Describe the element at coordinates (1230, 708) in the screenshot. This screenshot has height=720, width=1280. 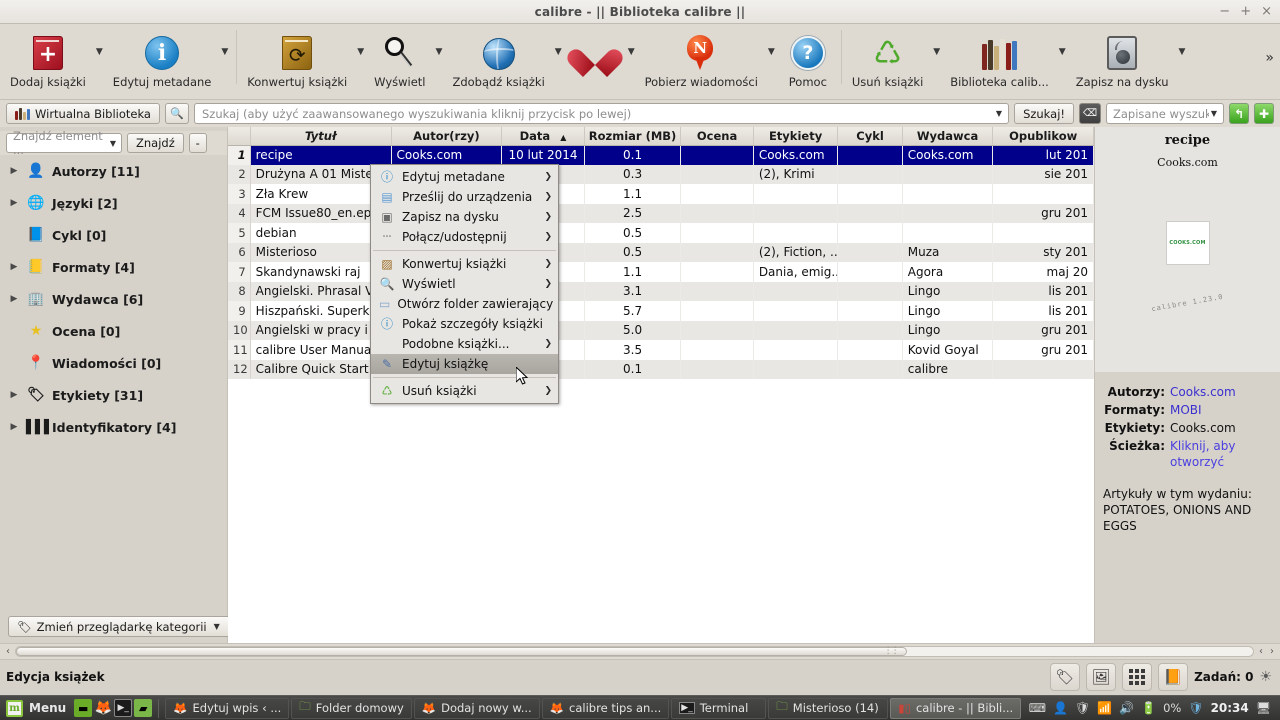
I see `clock: 20:34` at that location.